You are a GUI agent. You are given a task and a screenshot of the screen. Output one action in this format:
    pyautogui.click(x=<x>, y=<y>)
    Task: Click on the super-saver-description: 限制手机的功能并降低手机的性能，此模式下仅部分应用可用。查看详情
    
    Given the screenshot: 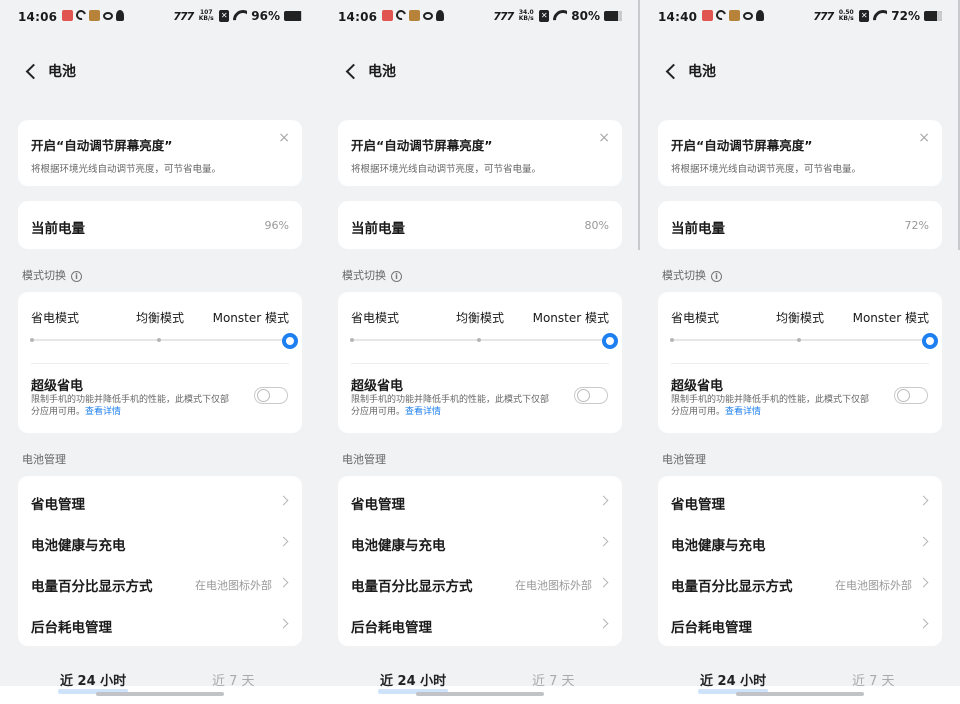 What is the action you would take?
    pyautogui.click(x=773, y=406)
    